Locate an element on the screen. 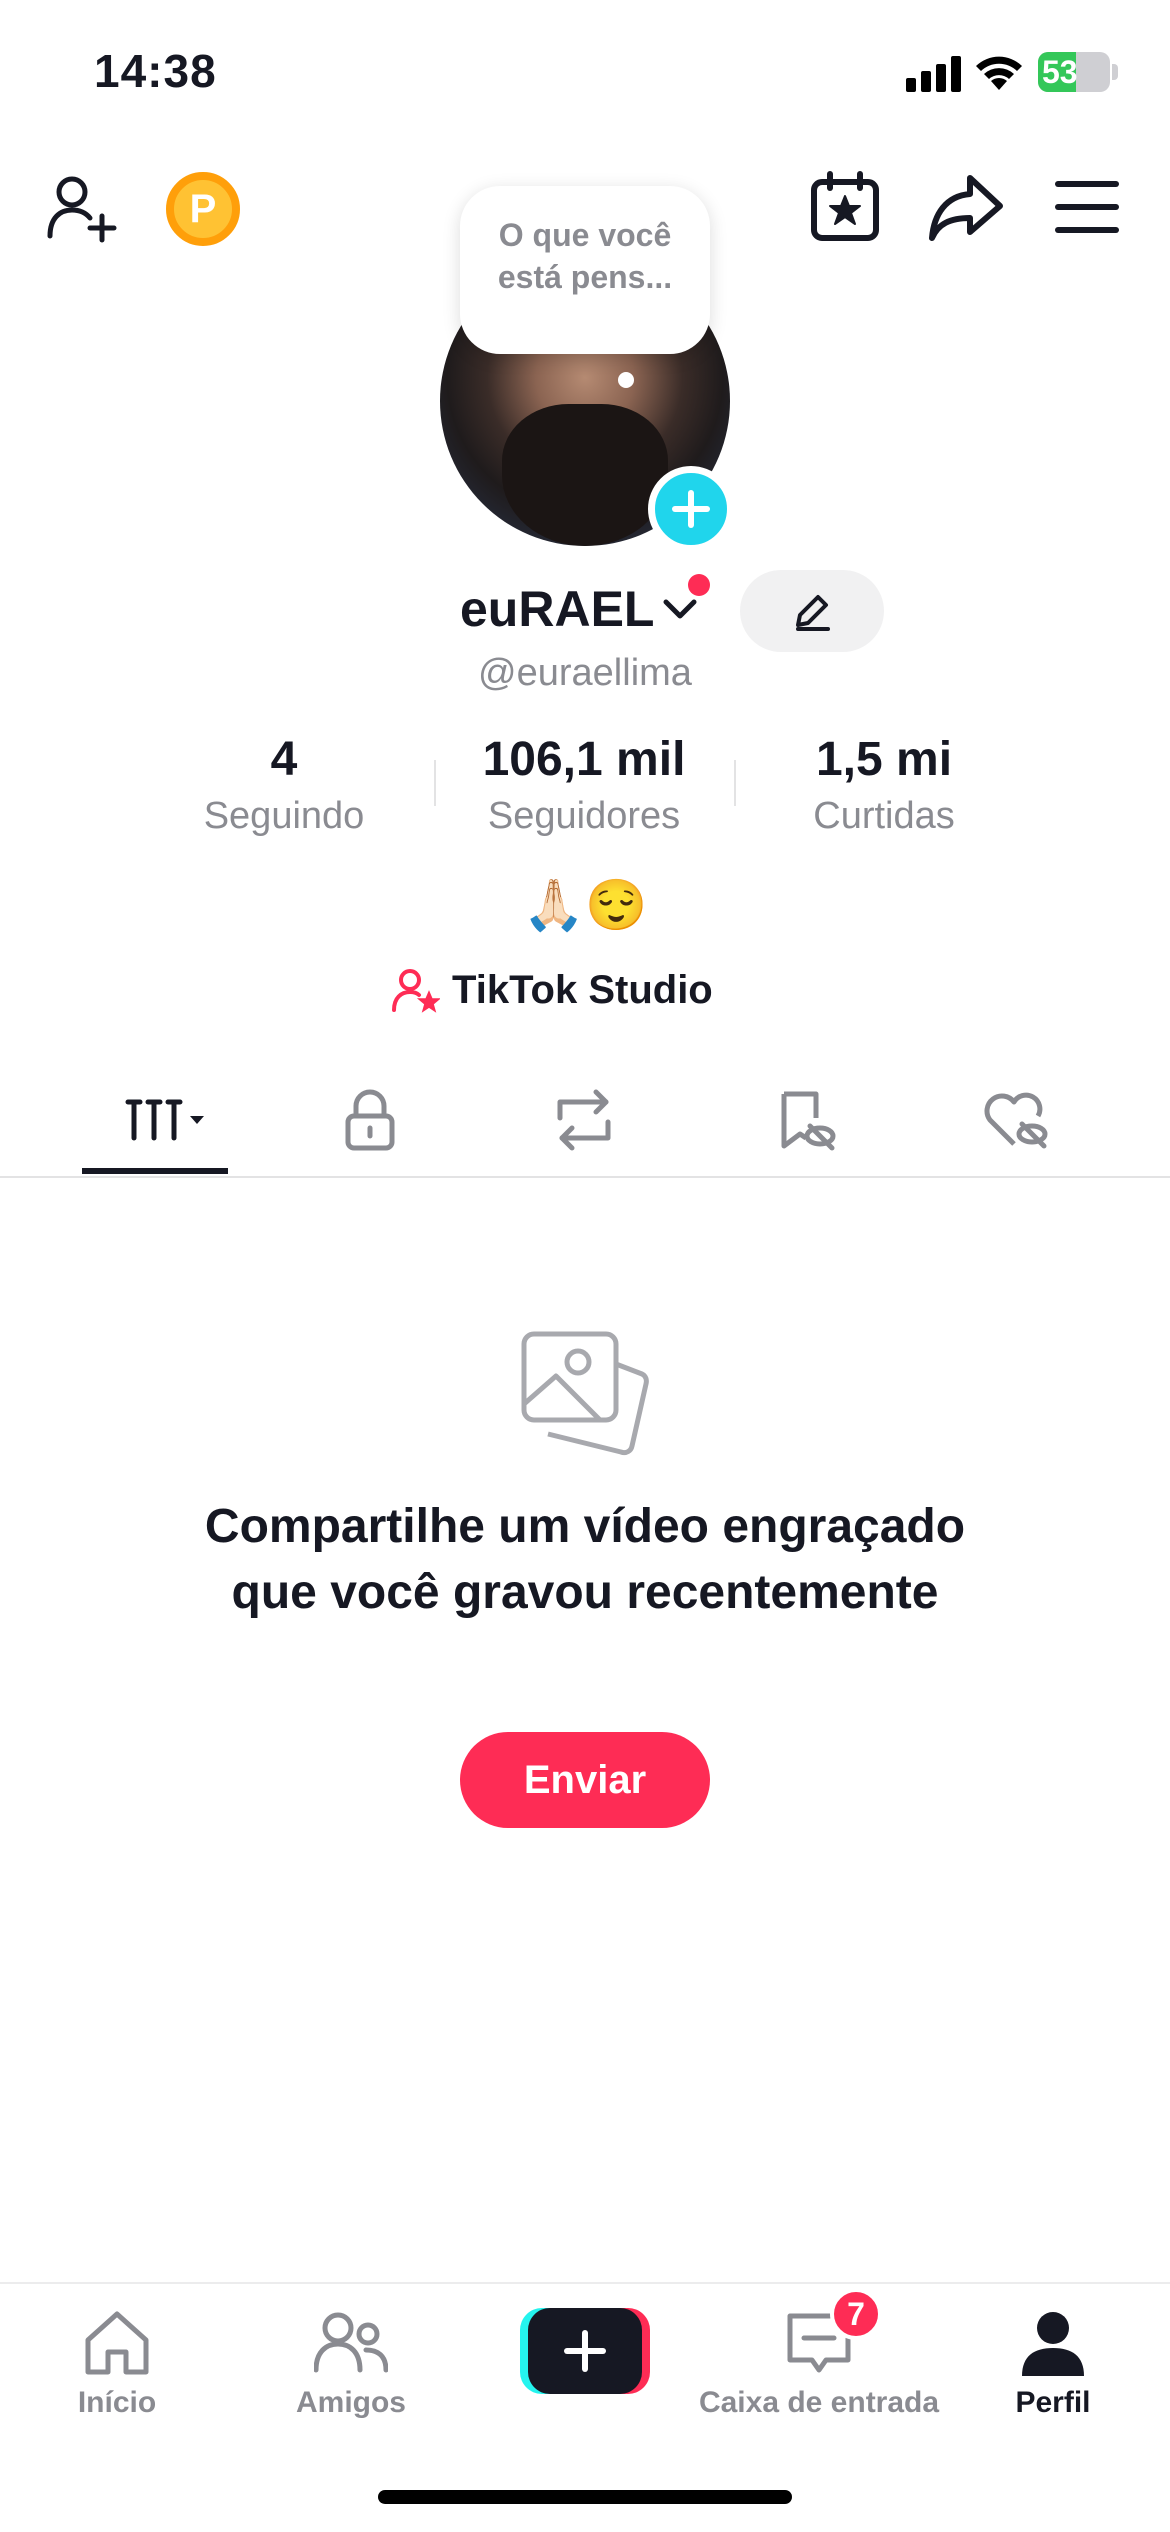 The height and width of the screenshot is (2532, 1170). user-handle: @euraellima is located at coordinates (585, 673).